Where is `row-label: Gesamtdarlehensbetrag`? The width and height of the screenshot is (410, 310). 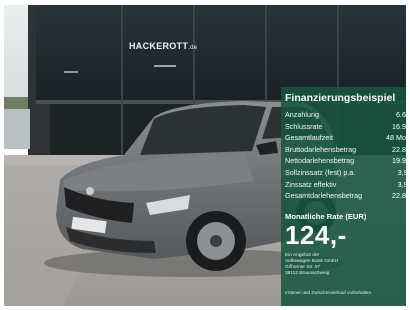 row-label: Gesamtdarlehensbetrag is located at coordinates (324, 196).